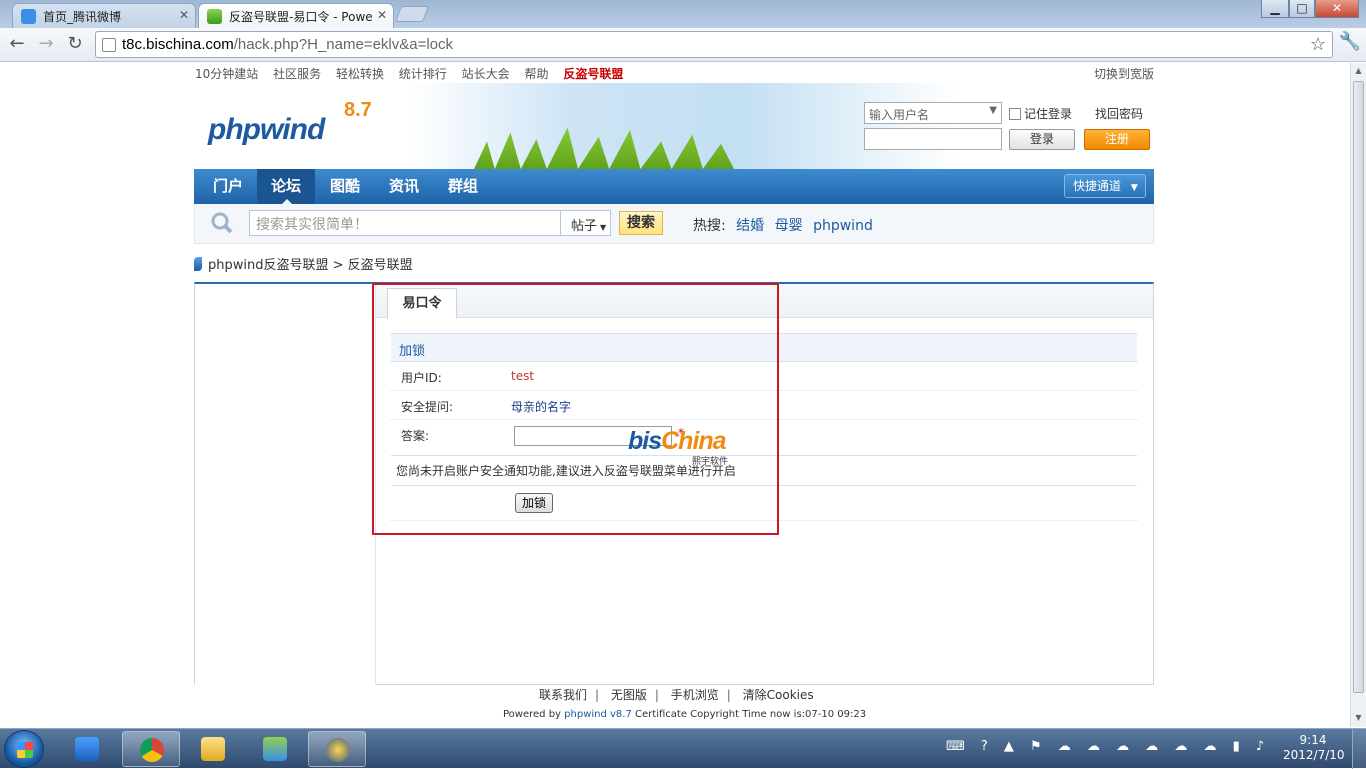 The width and height of the screenshot is (1366, 769). What do you see at coordinates (360, 74) in the screenshot?
I see `topbar-link: 轻松转换` at bounding box center [360, 74].